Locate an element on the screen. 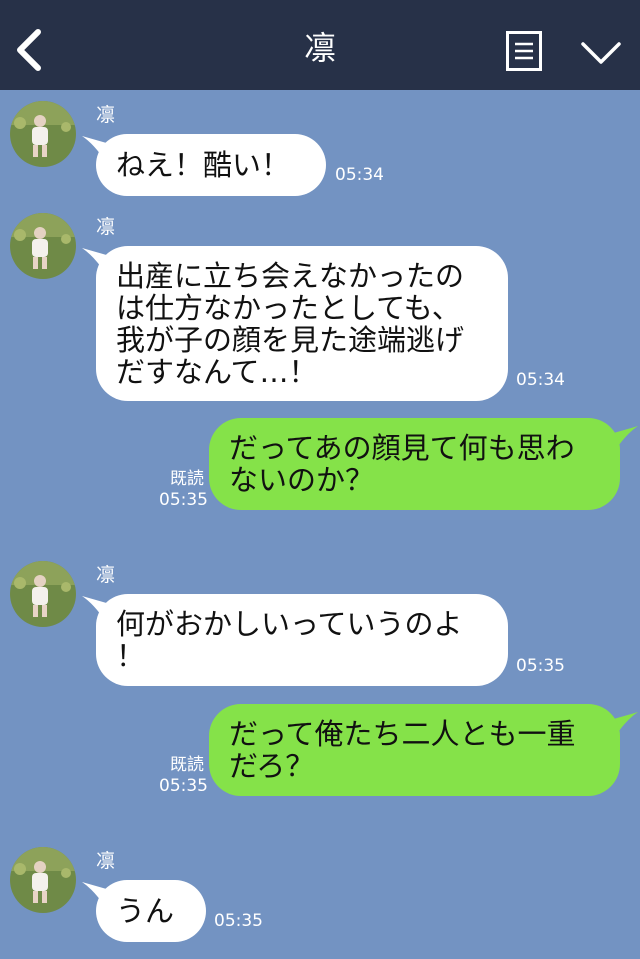  menu-button is located at coordinates (524, 51).